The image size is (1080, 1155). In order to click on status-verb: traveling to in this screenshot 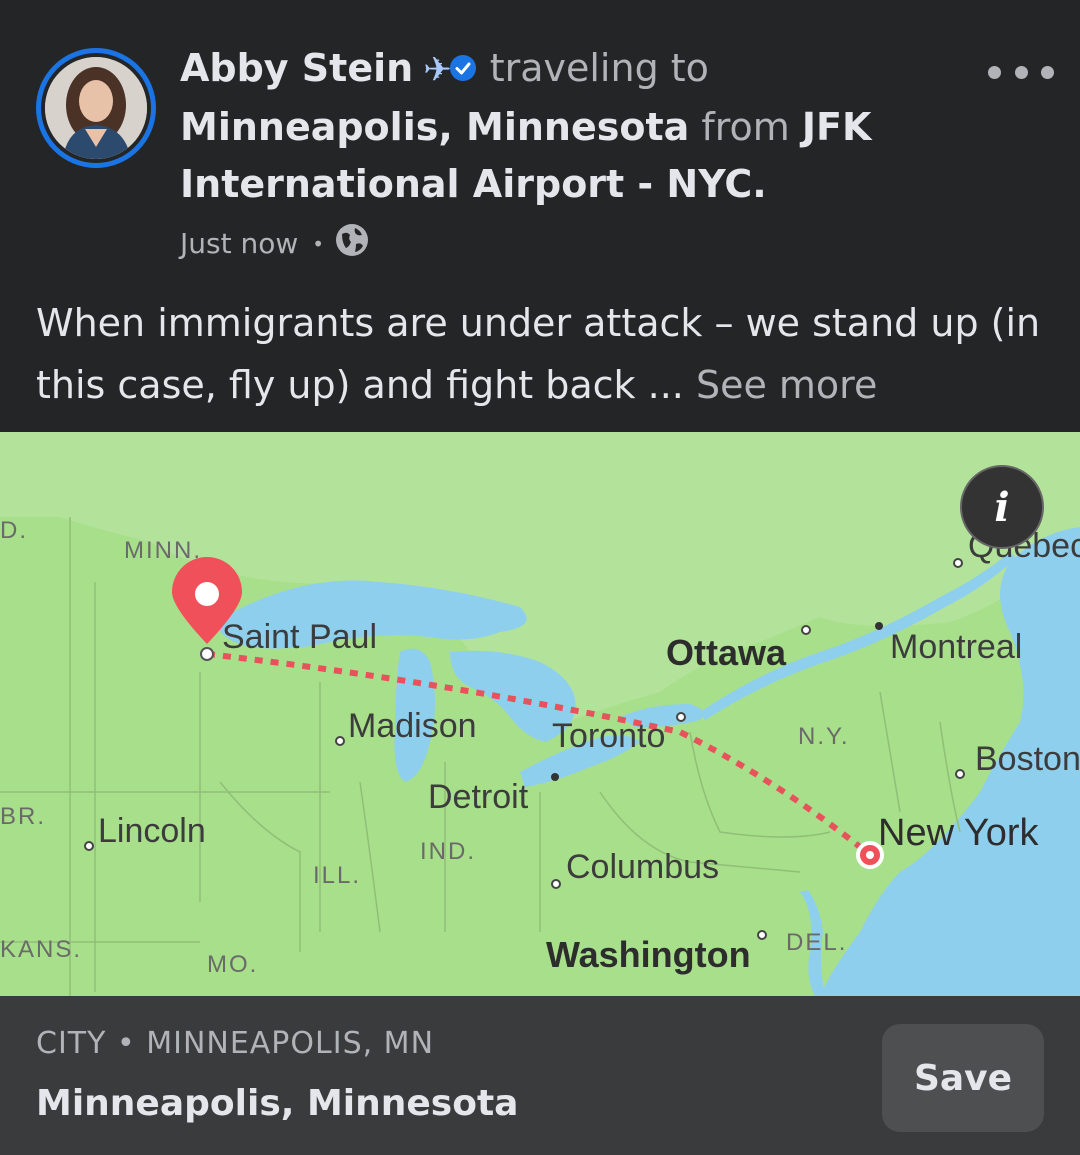, I will do `click(599, 68)`.